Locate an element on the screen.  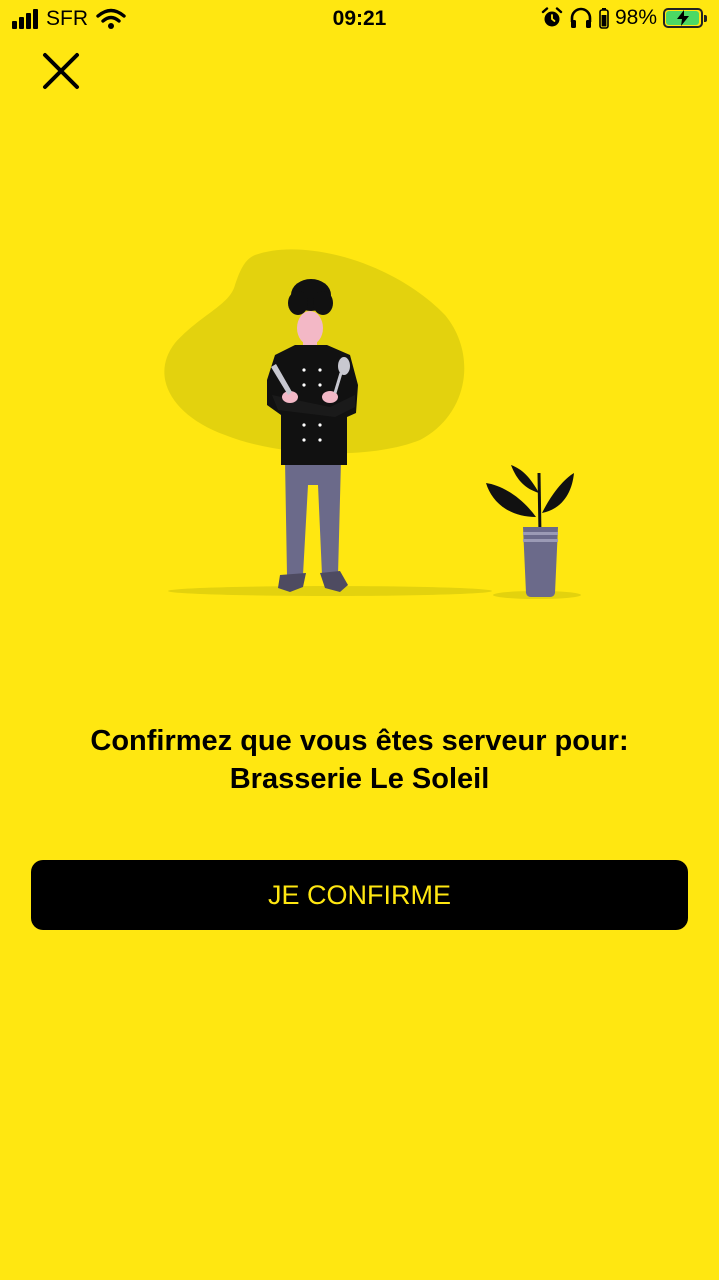
message-line-1: Confirmez que vous êtes serveur pour: is located at coordinates (359, 741).